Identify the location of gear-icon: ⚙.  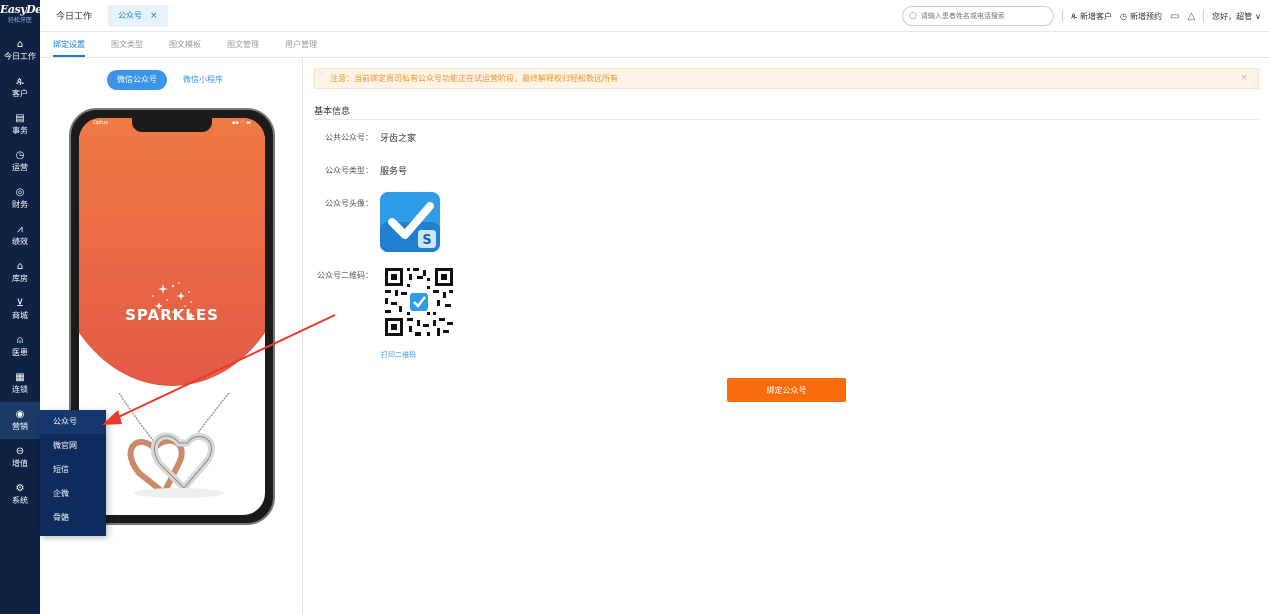
(20, 488).